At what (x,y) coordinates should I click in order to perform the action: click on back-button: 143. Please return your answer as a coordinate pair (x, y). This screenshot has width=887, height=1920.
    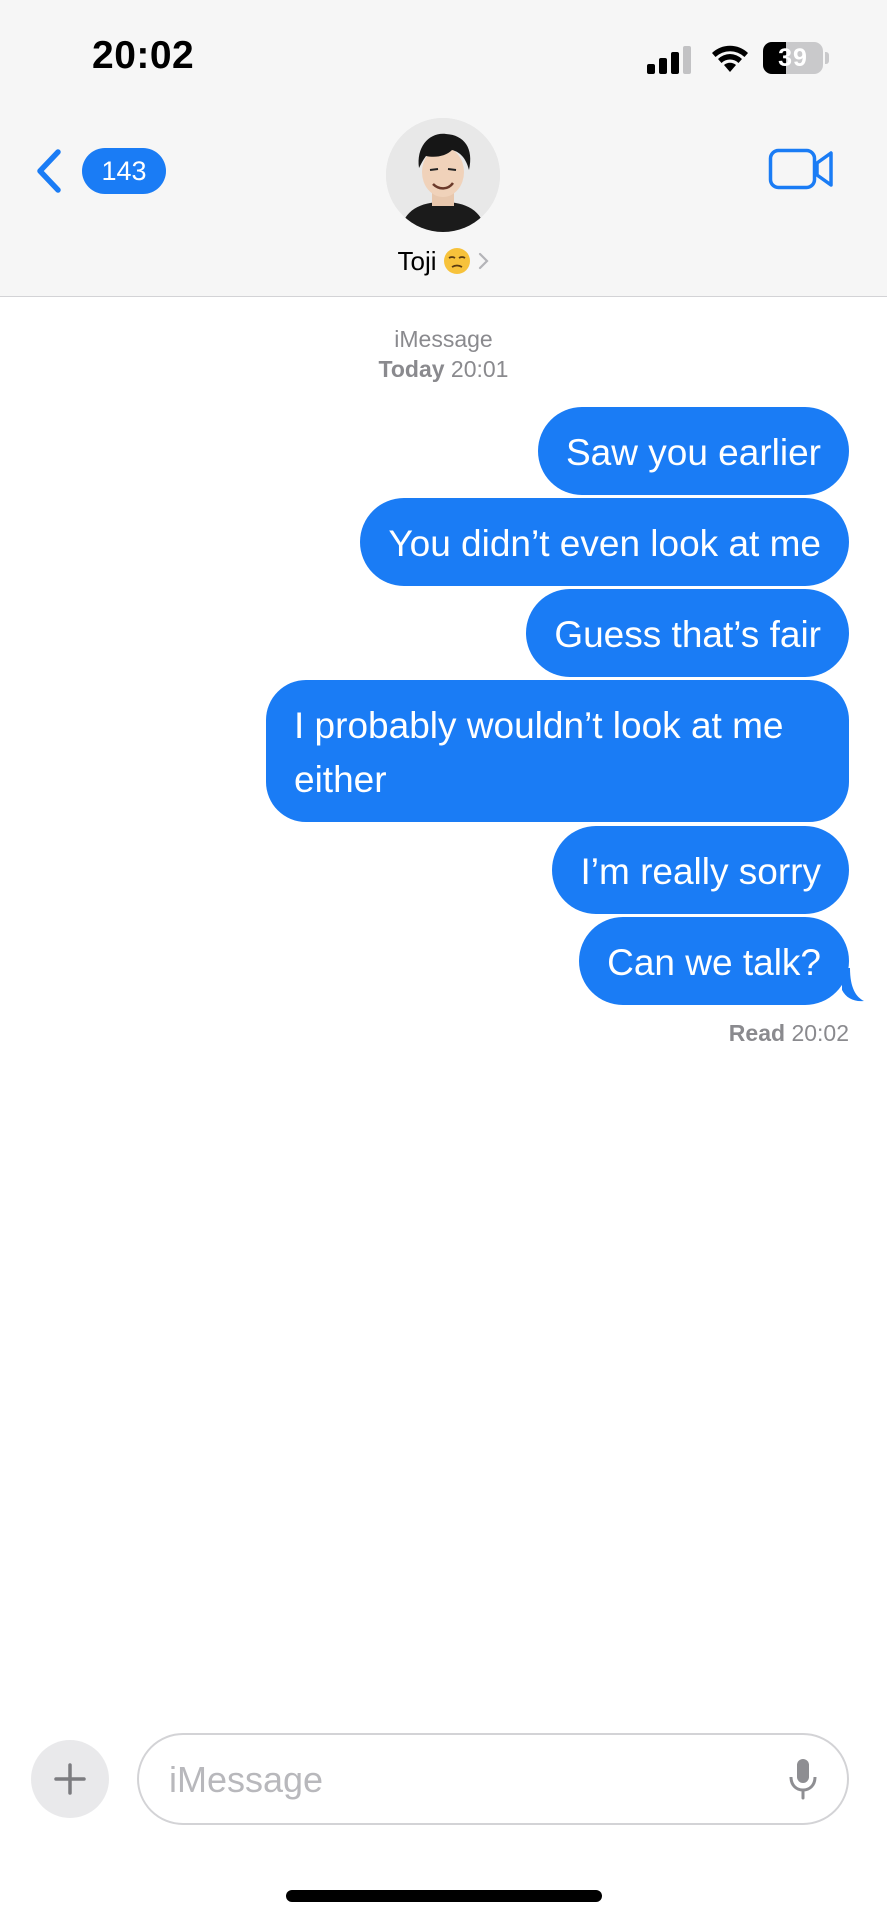
    Looking at the image, I should click on (100, 171).